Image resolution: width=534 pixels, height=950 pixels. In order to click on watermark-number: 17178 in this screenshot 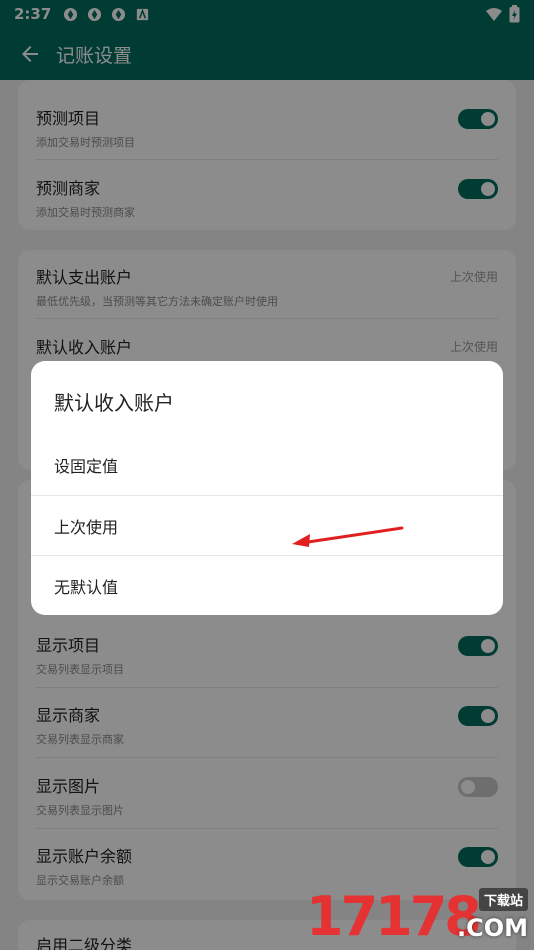, I will do `click(394, 916)`.